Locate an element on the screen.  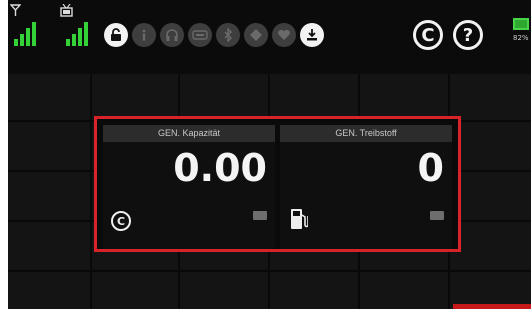
help-button: ? is located at coordinates (468, 35).